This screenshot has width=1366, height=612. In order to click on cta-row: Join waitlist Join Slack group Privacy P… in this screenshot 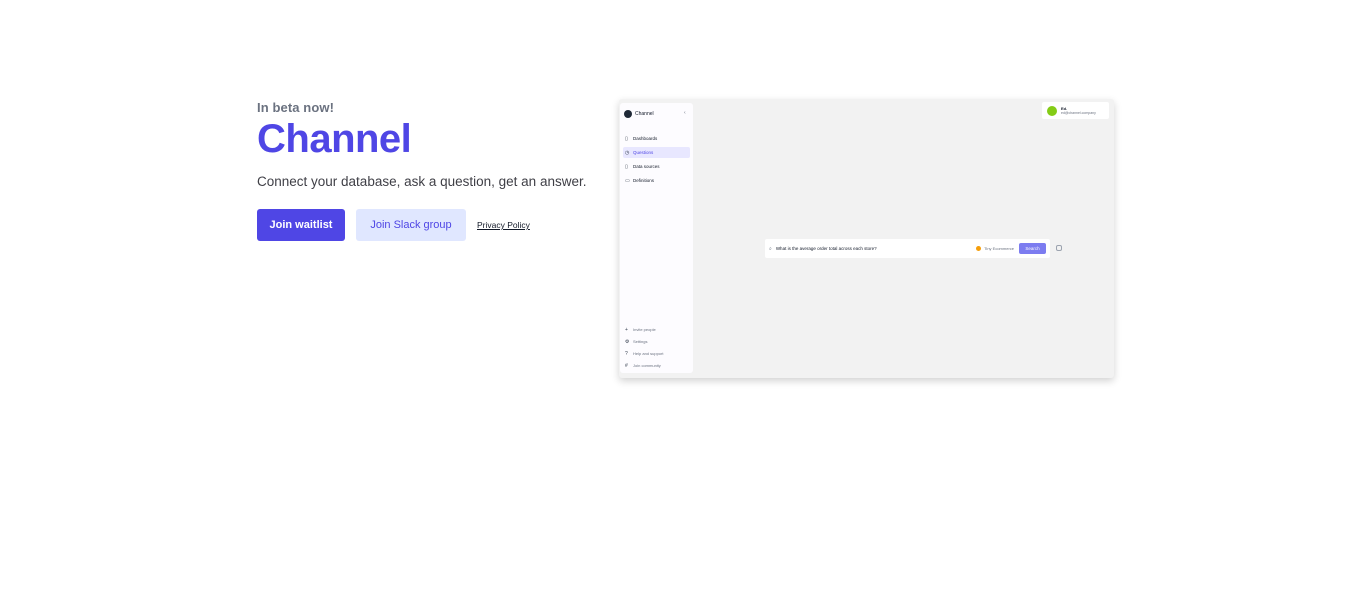, I will do `click(437, 225)`.